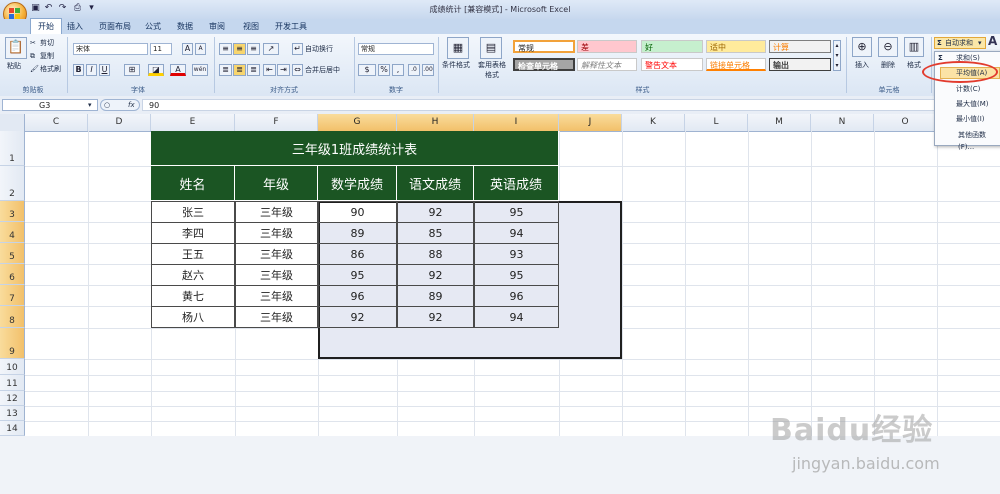  Describe the element at coordinates (291, 26) in the screenshot. I see `tab-developer: 开发工具` at that location.